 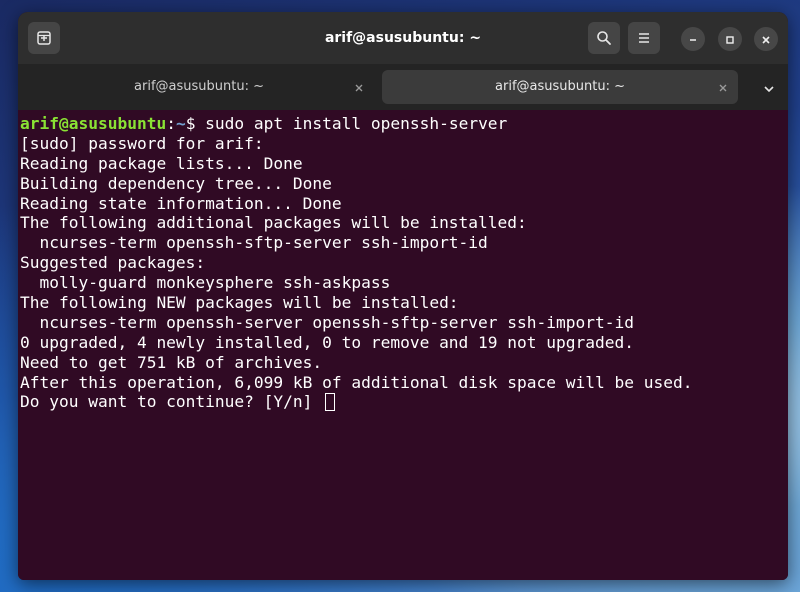 What do you see at coordinates (181, 203) in the screenshot?
I see `output-line: Reading state information... Done` at bounding box center [181, 203].